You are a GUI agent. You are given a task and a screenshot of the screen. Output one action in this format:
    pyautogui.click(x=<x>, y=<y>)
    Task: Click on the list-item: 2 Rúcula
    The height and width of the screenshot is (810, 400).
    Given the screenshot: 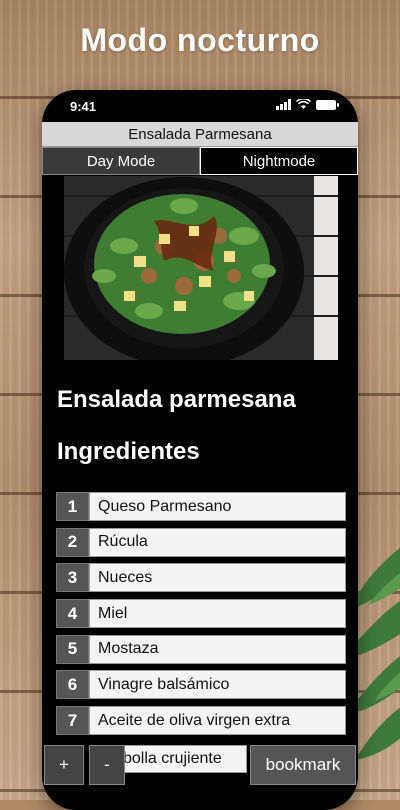 What is the action you would take?
    pyautogui.click(x=201, y=542)
    